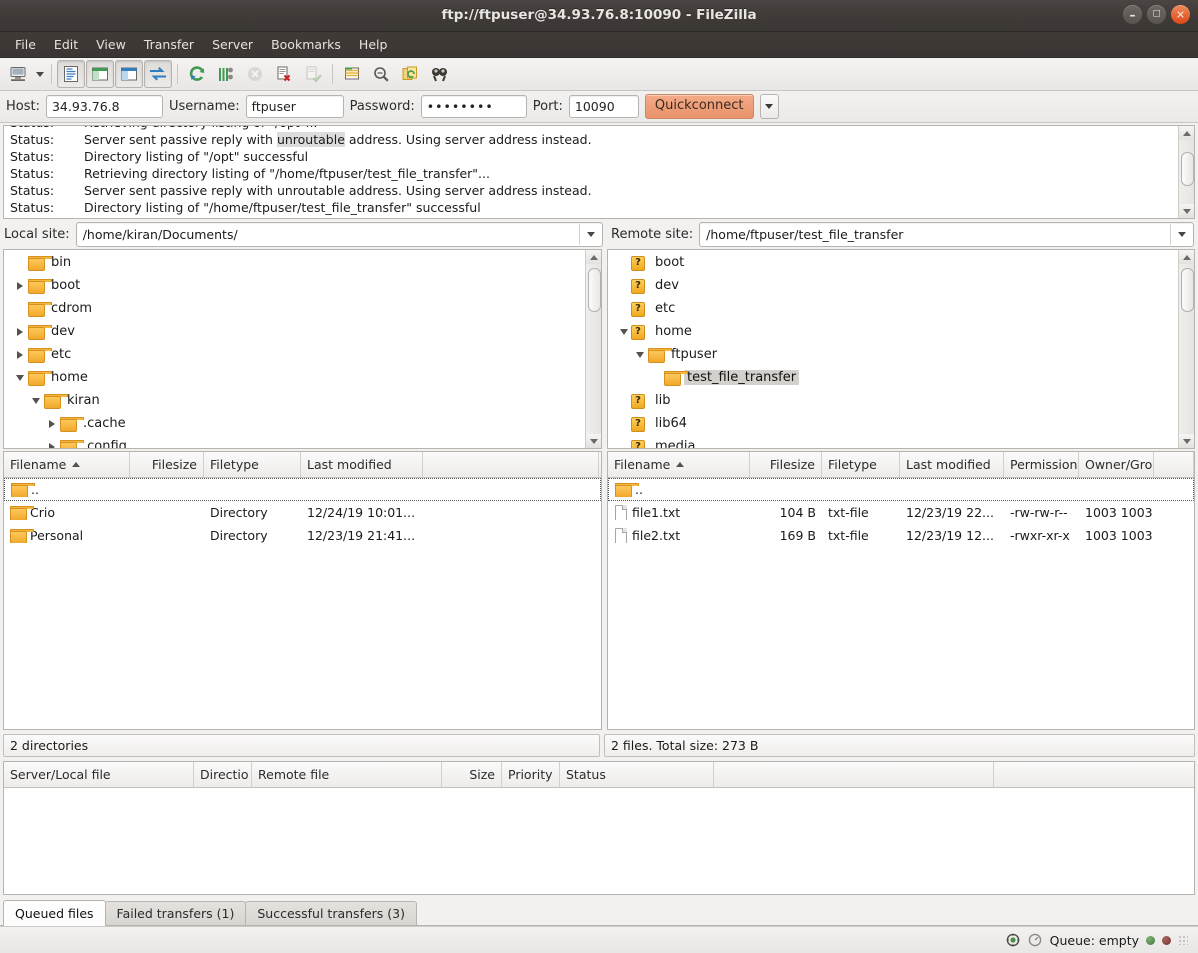 The width and height of the screenshot is (1198, 953). I want to click on quickconnect-button: Quickconnect, so click(699, 106).